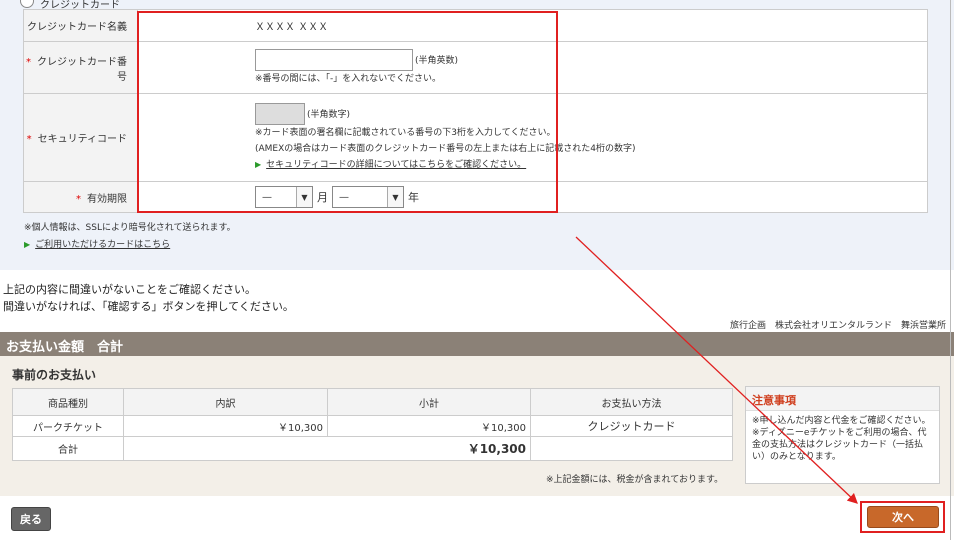  What do you see at coordinates (842, 399) in the screenshot?
I see `notice-title: 注意事項` at bounding box center [842, 399].